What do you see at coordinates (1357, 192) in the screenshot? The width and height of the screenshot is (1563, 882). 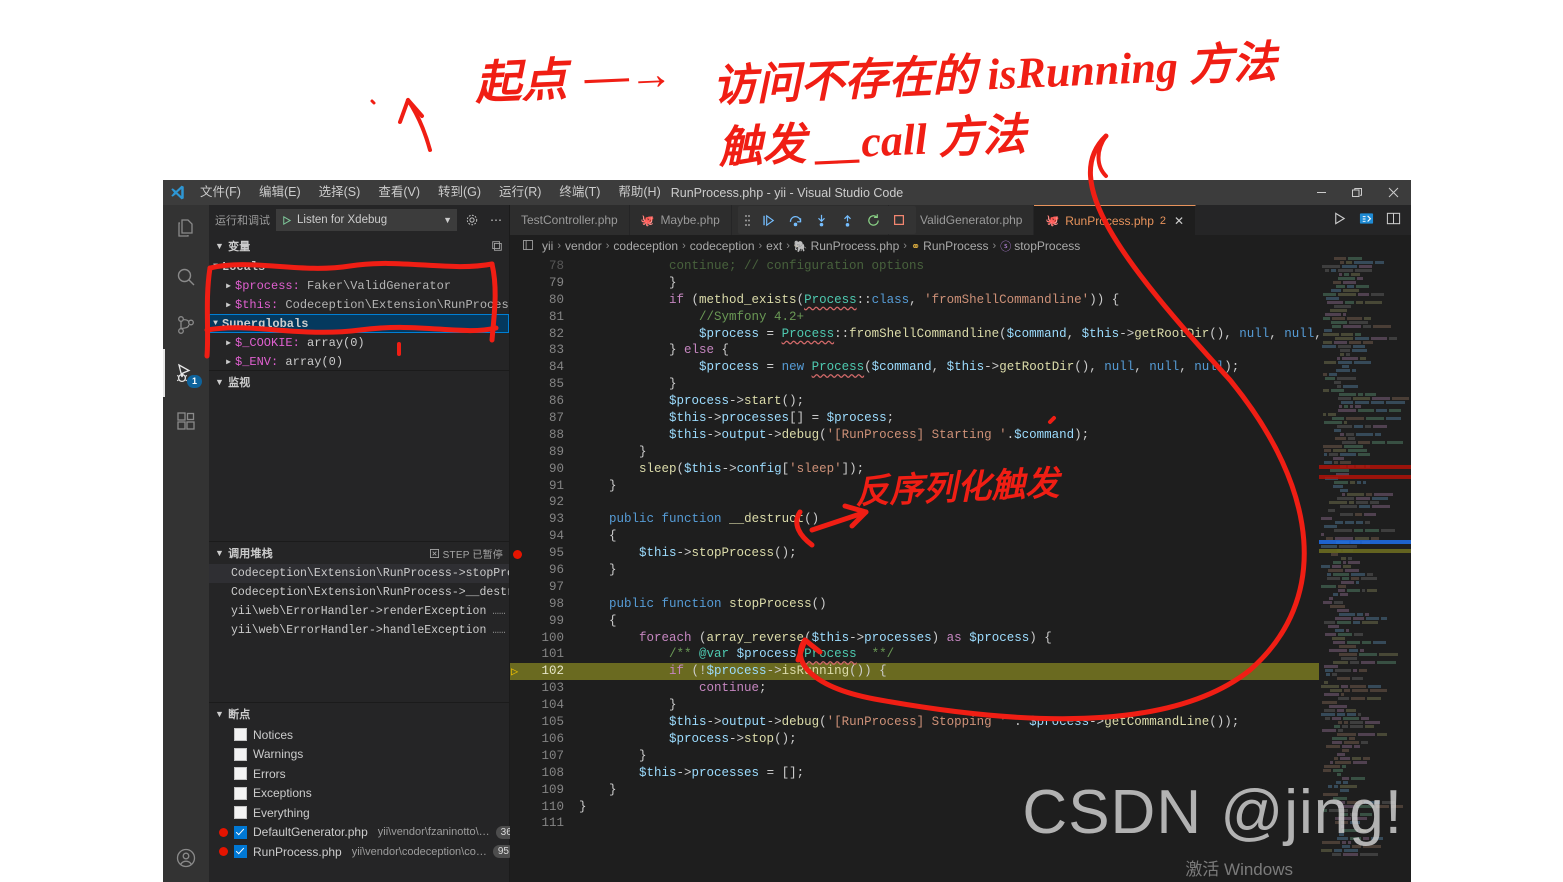 I see `maximize-button` at bounding box center [1357, 192].